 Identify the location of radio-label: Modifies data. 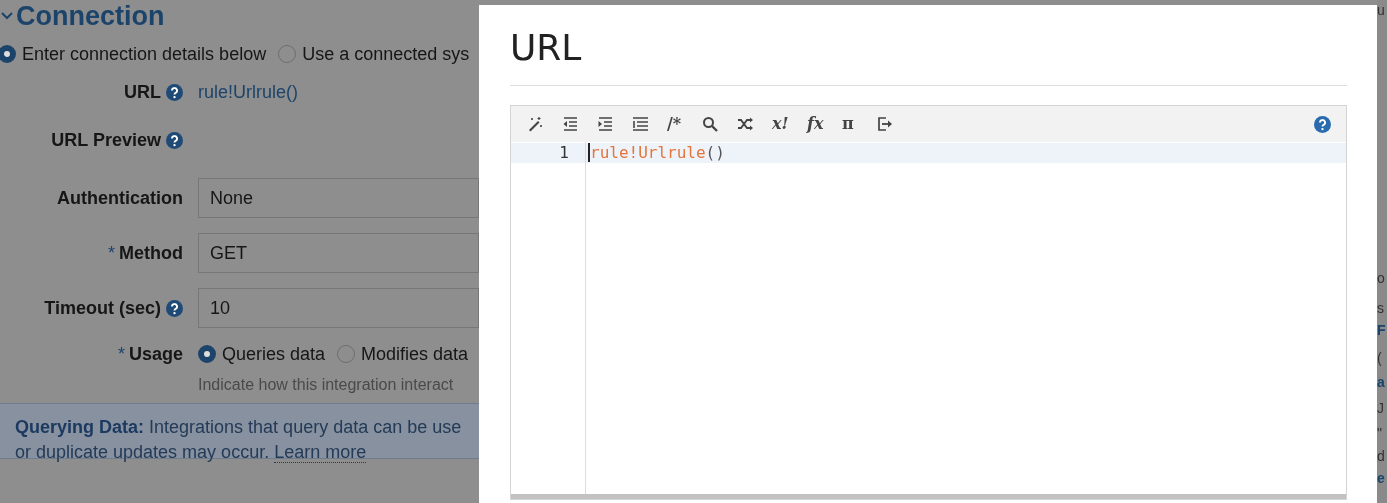
(415, 354).